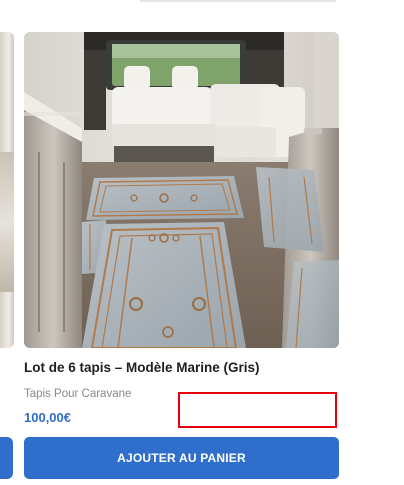 The image size is (404, 485). I want to click on divider, so click(238, 1).